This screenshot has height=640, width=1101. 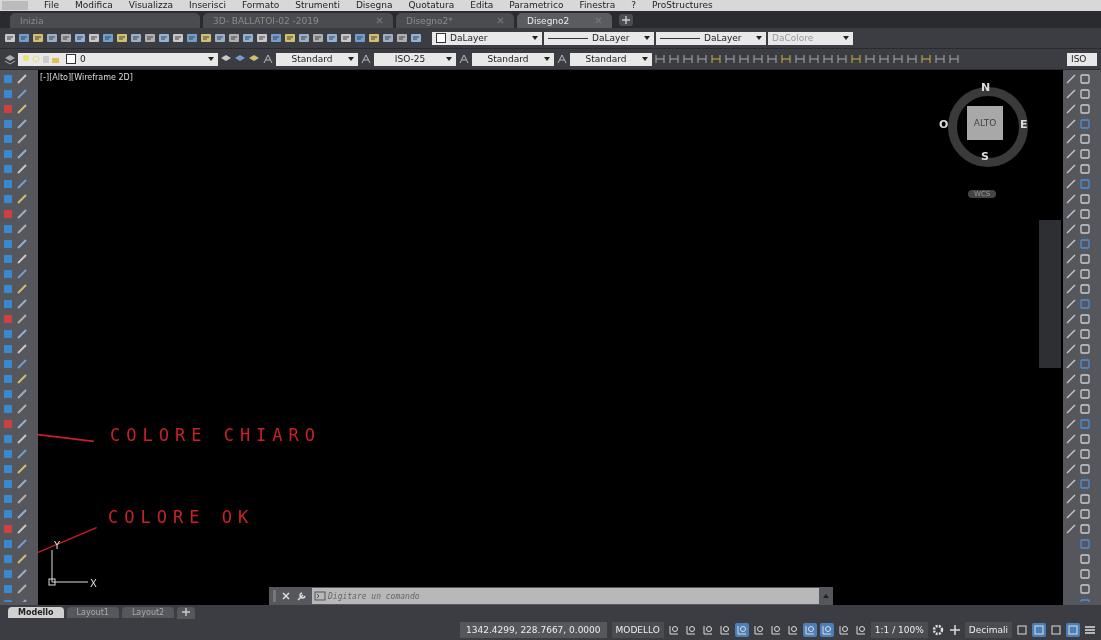 What do you see at coordinates (86, 77) in the screenshot?
I see `viewport-label: [-][Alto][Wireframe 2D]` at bounding box center [86, 77].